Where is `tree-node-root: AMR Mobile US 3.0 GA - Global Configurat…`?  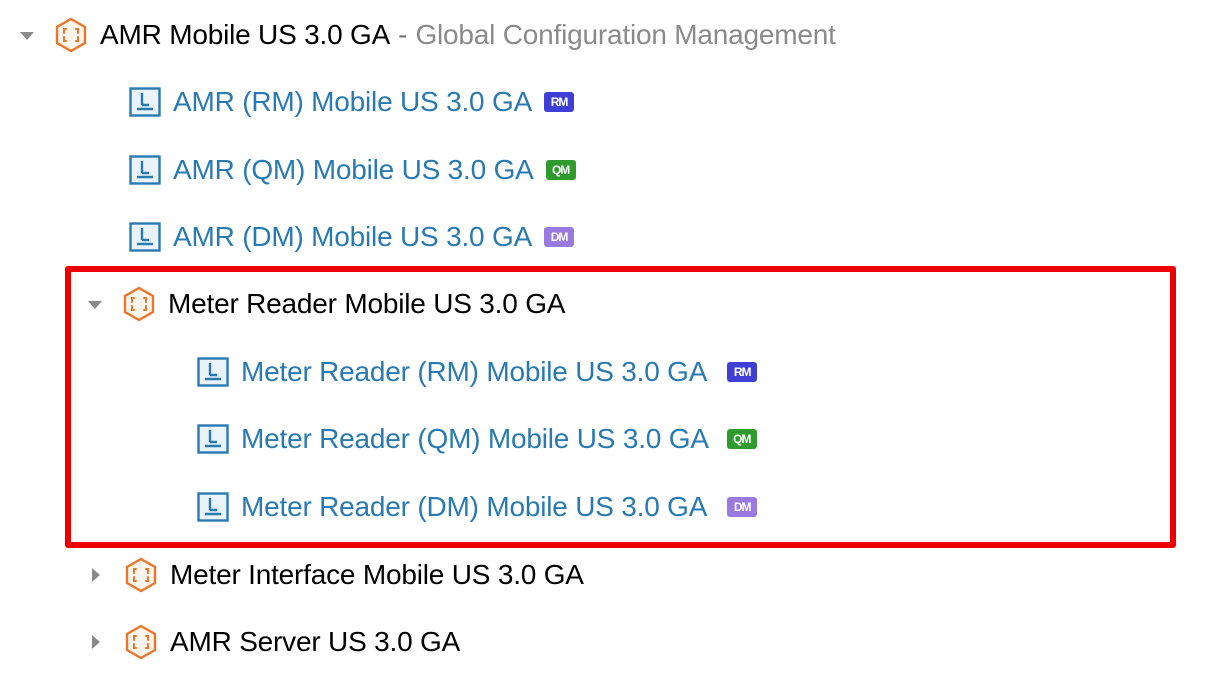 tree-node-root: AMR Mobile US 3.0 GA - Global Configurat… is located at coordinates (428, 35).